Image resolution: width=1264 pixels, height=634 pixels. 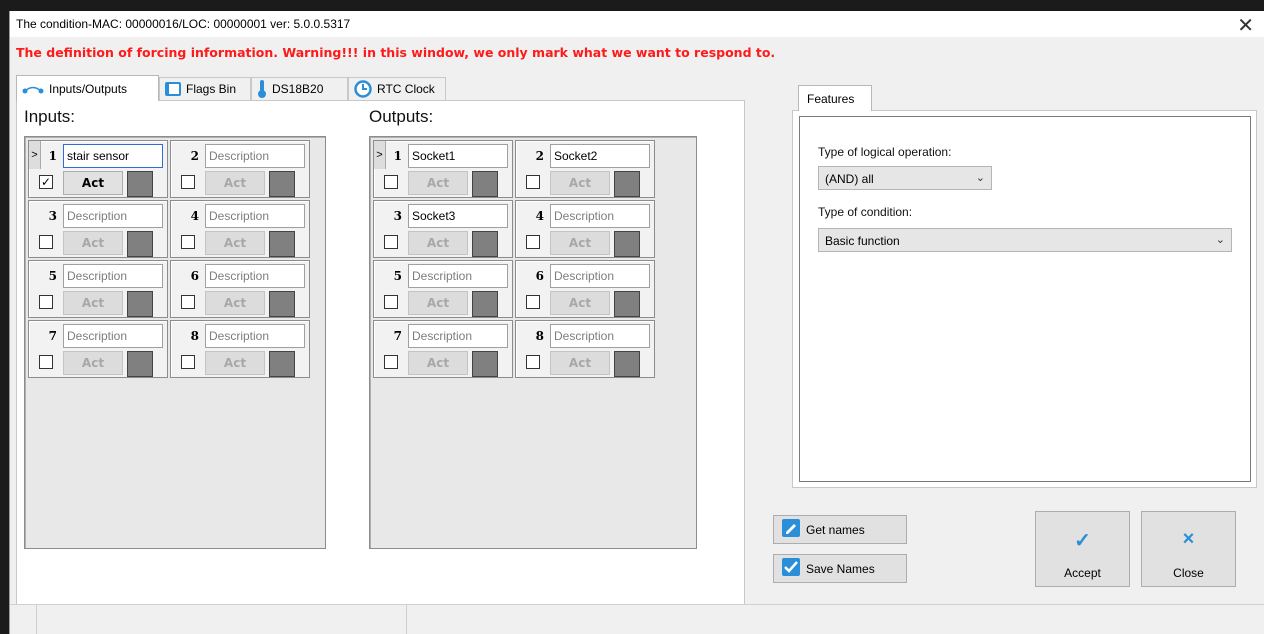 I want to click on save-names-label: Save Names, so click(x=840, y=568).